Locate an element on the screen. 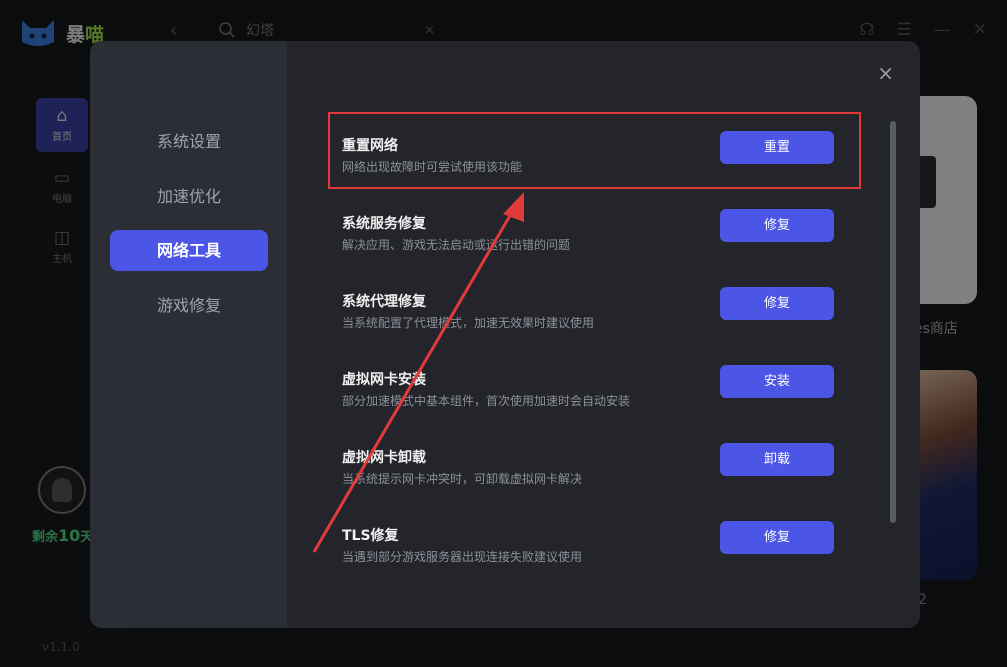 The image size is (1007, 667). tool-description: 部分加速模式中基本组件，首次使用加速时会自动安装 is located at coordinates (486, 401).